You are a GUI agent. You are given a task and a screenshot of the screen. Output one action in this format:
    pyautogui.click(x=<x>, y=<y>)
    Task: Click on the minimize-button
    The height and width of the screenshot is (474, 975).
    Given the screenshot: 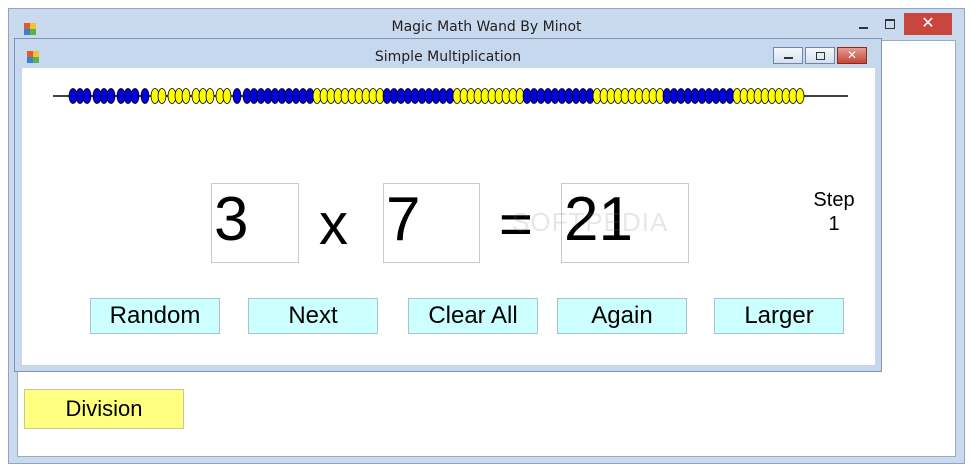 What is the action you would take?
    pyautogui.click(x=864, y=24)
    